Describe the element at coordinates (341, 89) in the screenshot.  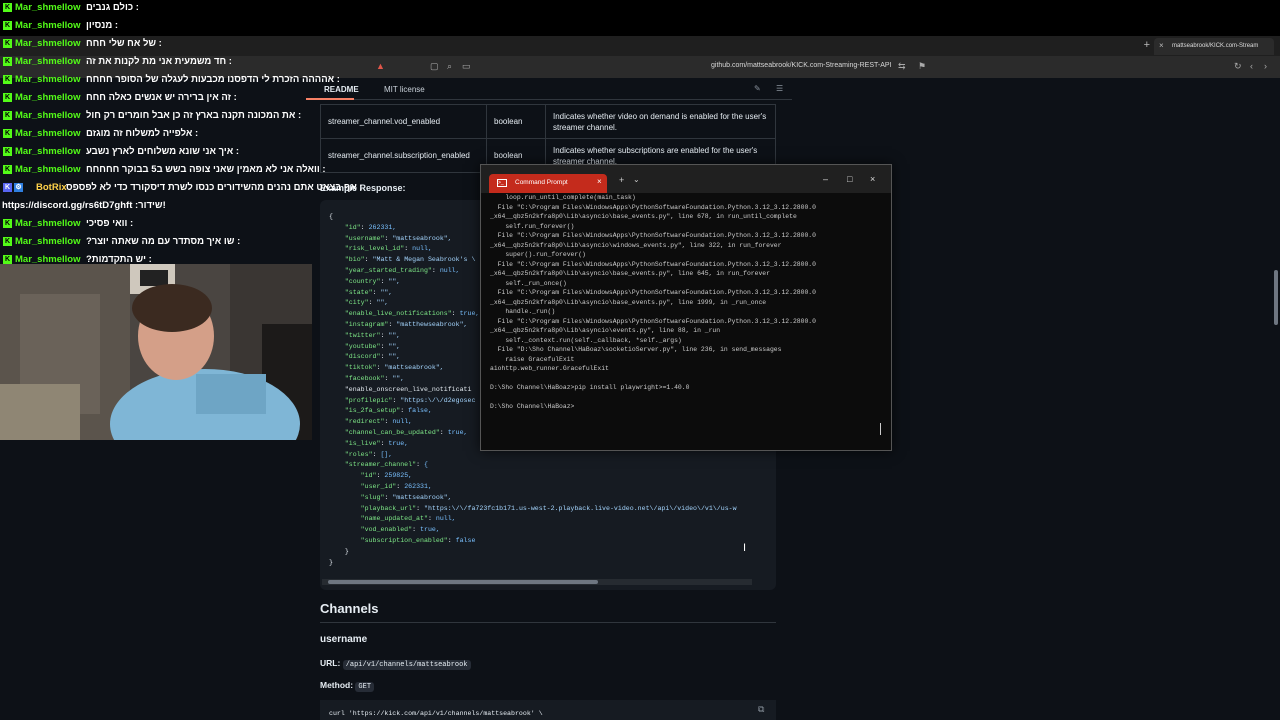
I see `tab-readme: README` at that location.